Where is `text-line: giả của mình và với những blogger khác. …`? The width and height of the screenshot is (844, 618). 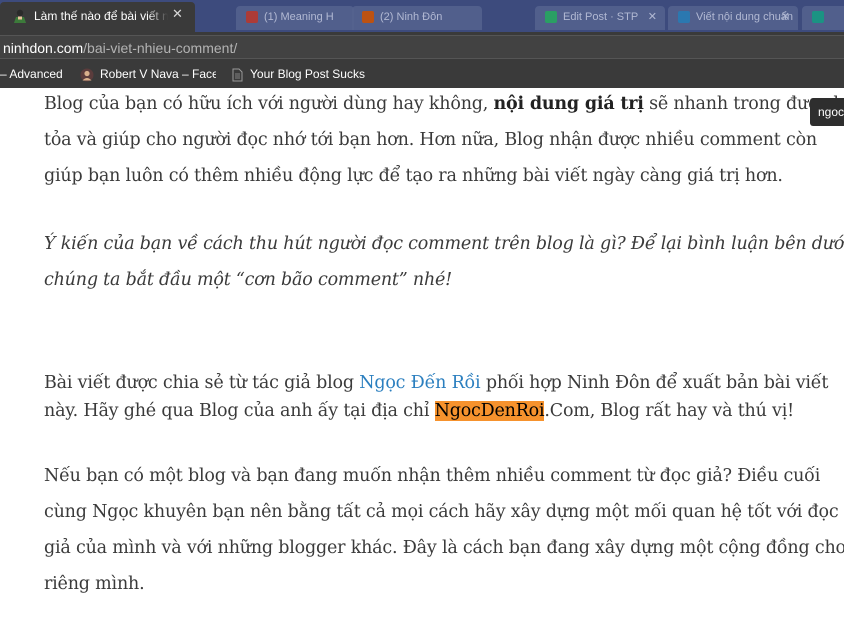 text-line: giả của mình và với những blogger khác. … is located at coordinates (444, 548).